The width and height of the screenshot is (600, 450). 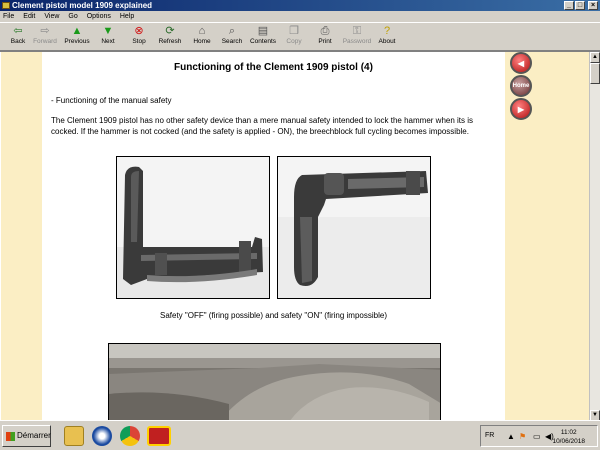 I want to click on menu-edit: Edit, so click(x=29, y=16).